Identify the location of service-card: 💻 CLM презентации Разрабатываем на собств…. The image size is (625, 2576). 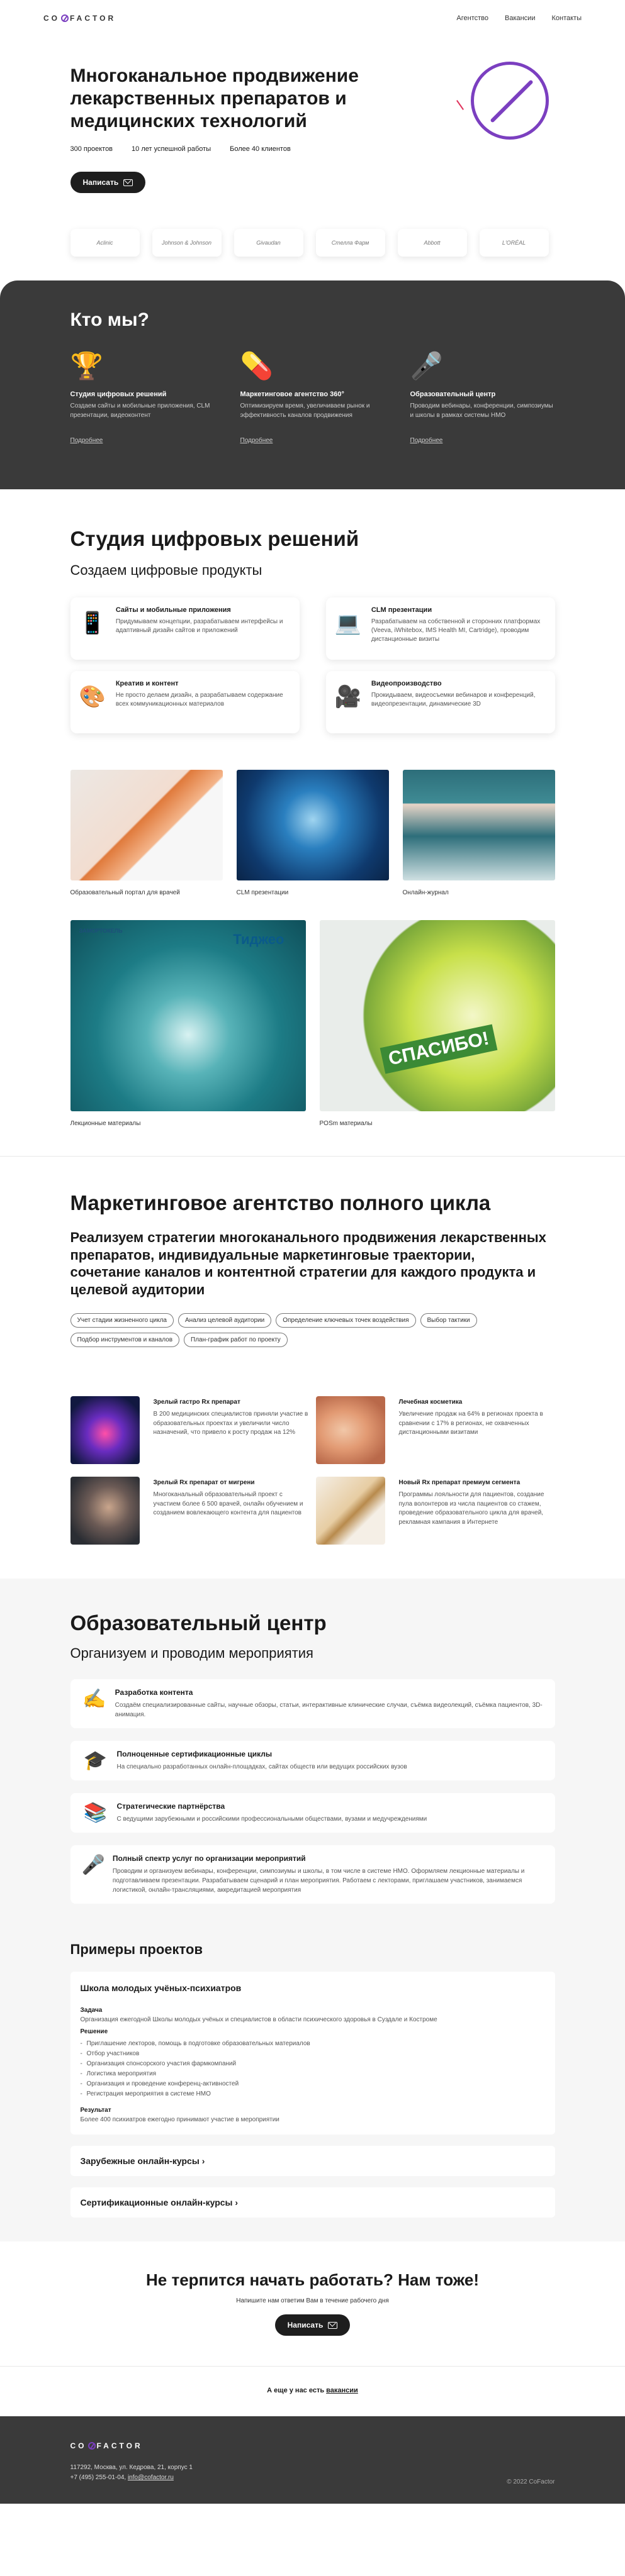
(440, 628).